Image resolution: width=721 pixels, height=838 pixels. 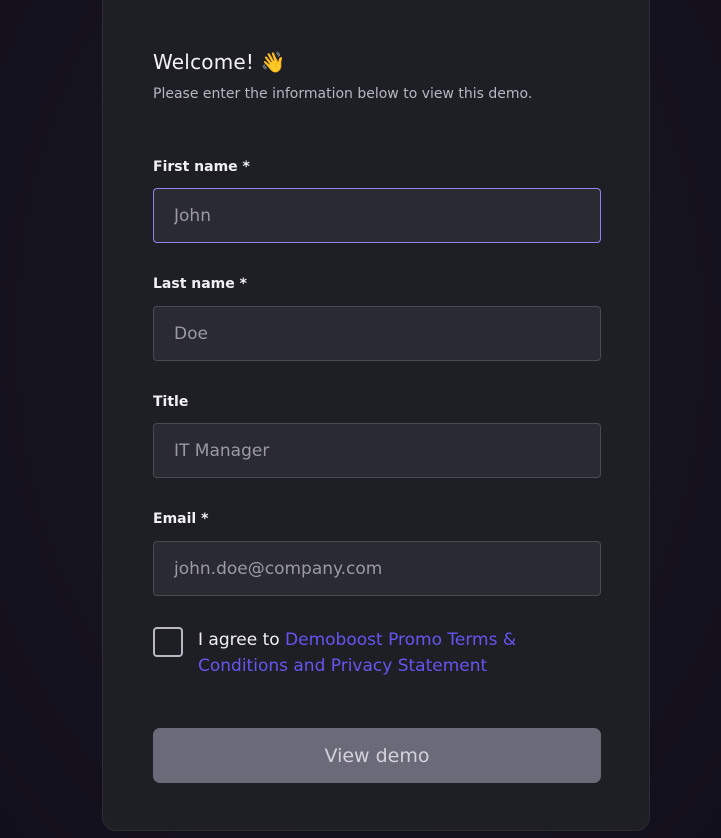 What do you see at coordinates (201, 167) in the screenshot?
I see `first-name-label: First name *` at bounding box center [201, 167].